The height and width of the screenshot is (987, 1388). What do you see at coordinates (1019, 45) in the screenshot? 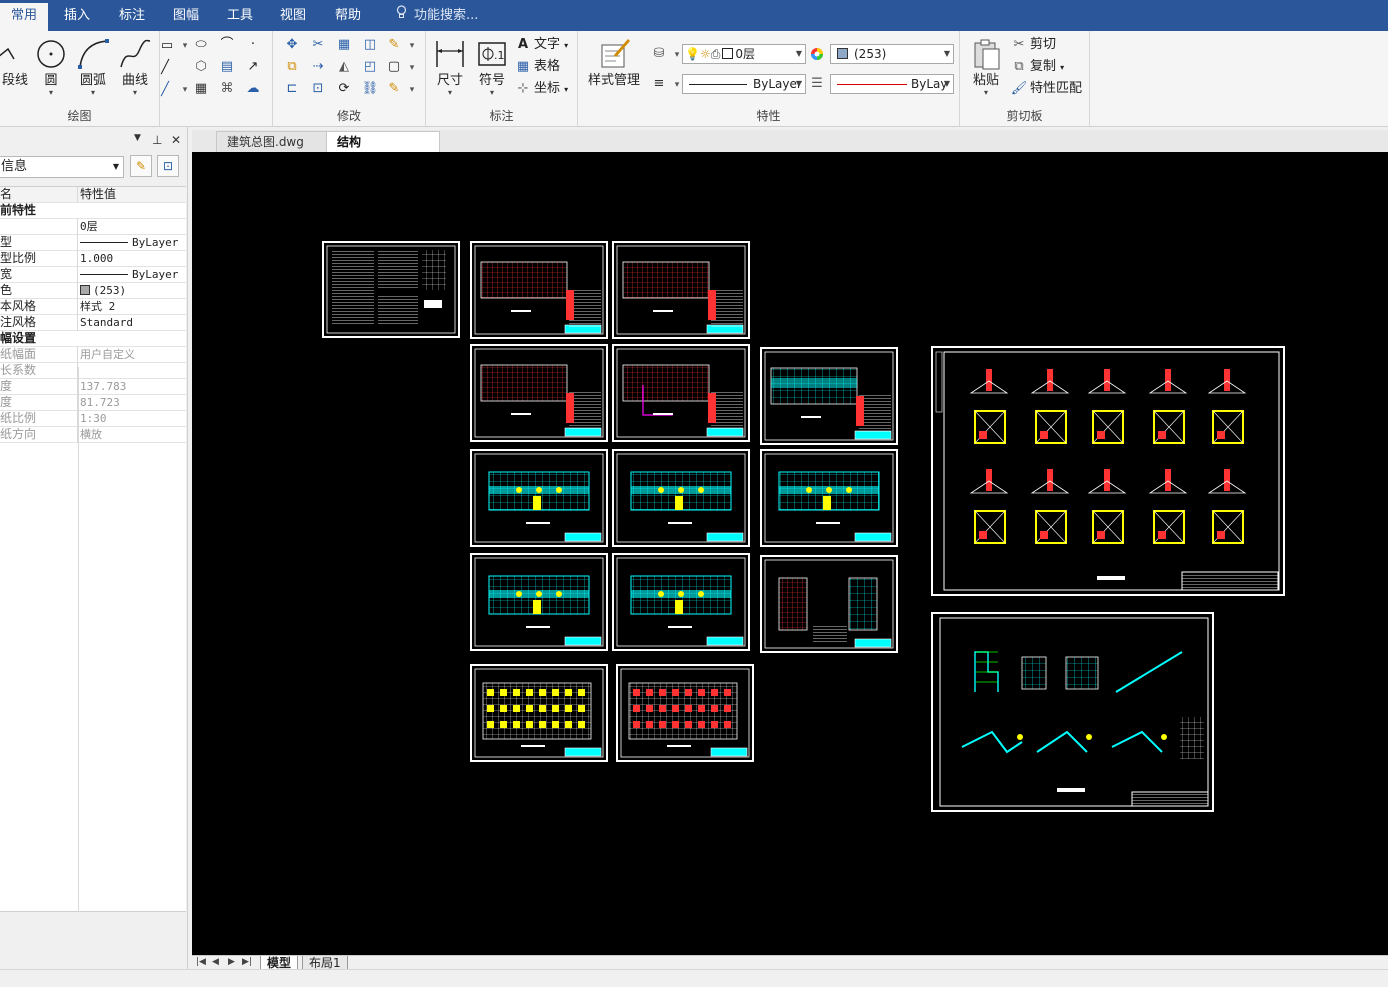
I see `cut-icon: ✂` at bounding box center [1019, 45].